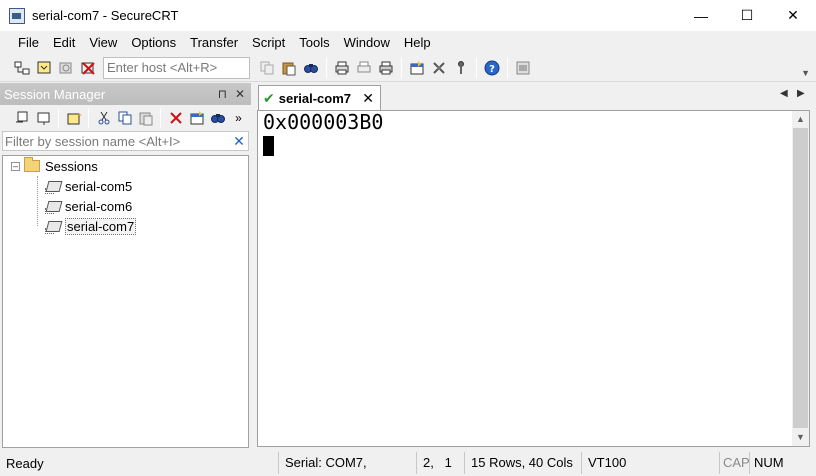 This screenshot has width=816, height=476. Describe the element at coordinates (311, 68) in the screenshot. I see `find-icon` at that location.